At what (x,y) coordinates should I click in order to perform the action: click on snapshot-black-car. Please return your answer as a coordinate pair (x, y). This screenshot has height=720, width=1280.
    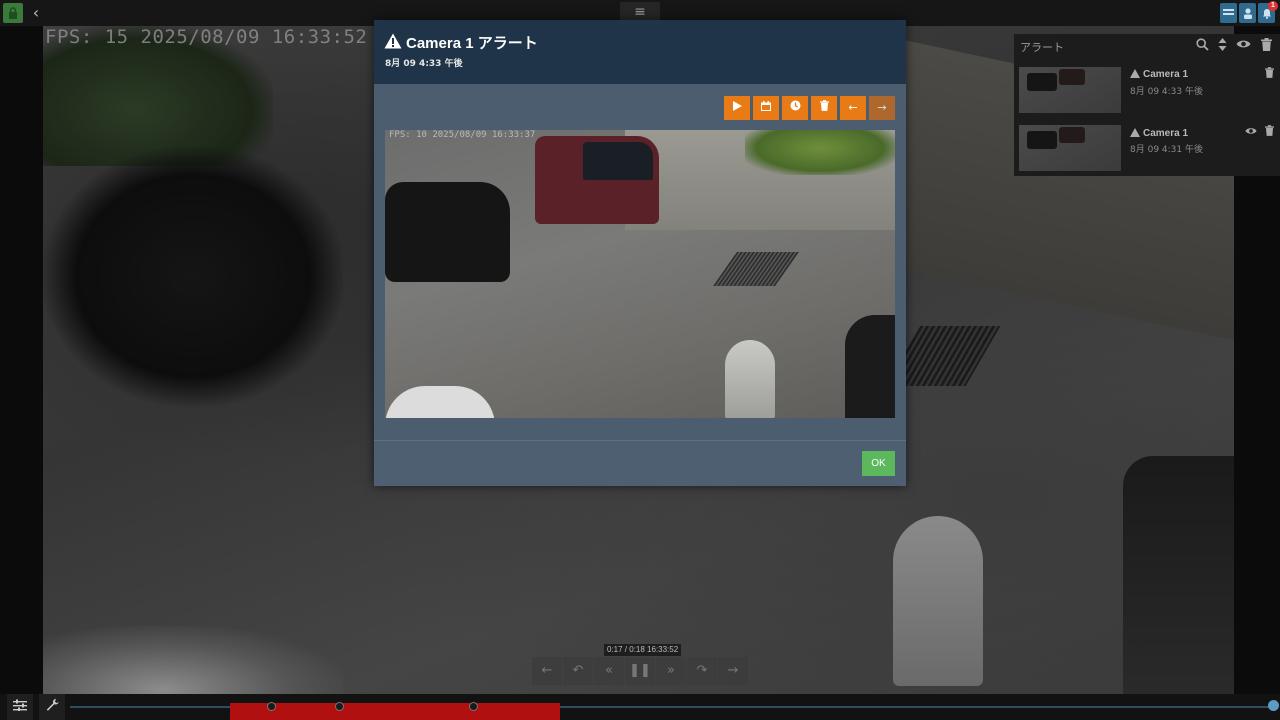
    Looking at the image, I should click on (447, 232).